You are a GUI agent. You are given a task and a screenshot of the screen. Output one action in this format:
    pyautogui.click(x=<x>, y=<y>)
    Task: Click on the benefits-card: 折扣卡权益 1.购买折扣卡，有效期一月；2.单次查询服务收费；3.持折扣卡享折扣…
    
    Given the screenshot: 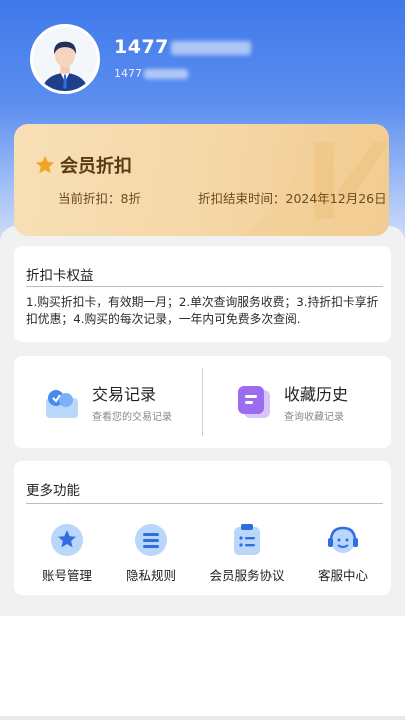 What is the action you would take?
    pyautogui.click(x=202, y=294)
    